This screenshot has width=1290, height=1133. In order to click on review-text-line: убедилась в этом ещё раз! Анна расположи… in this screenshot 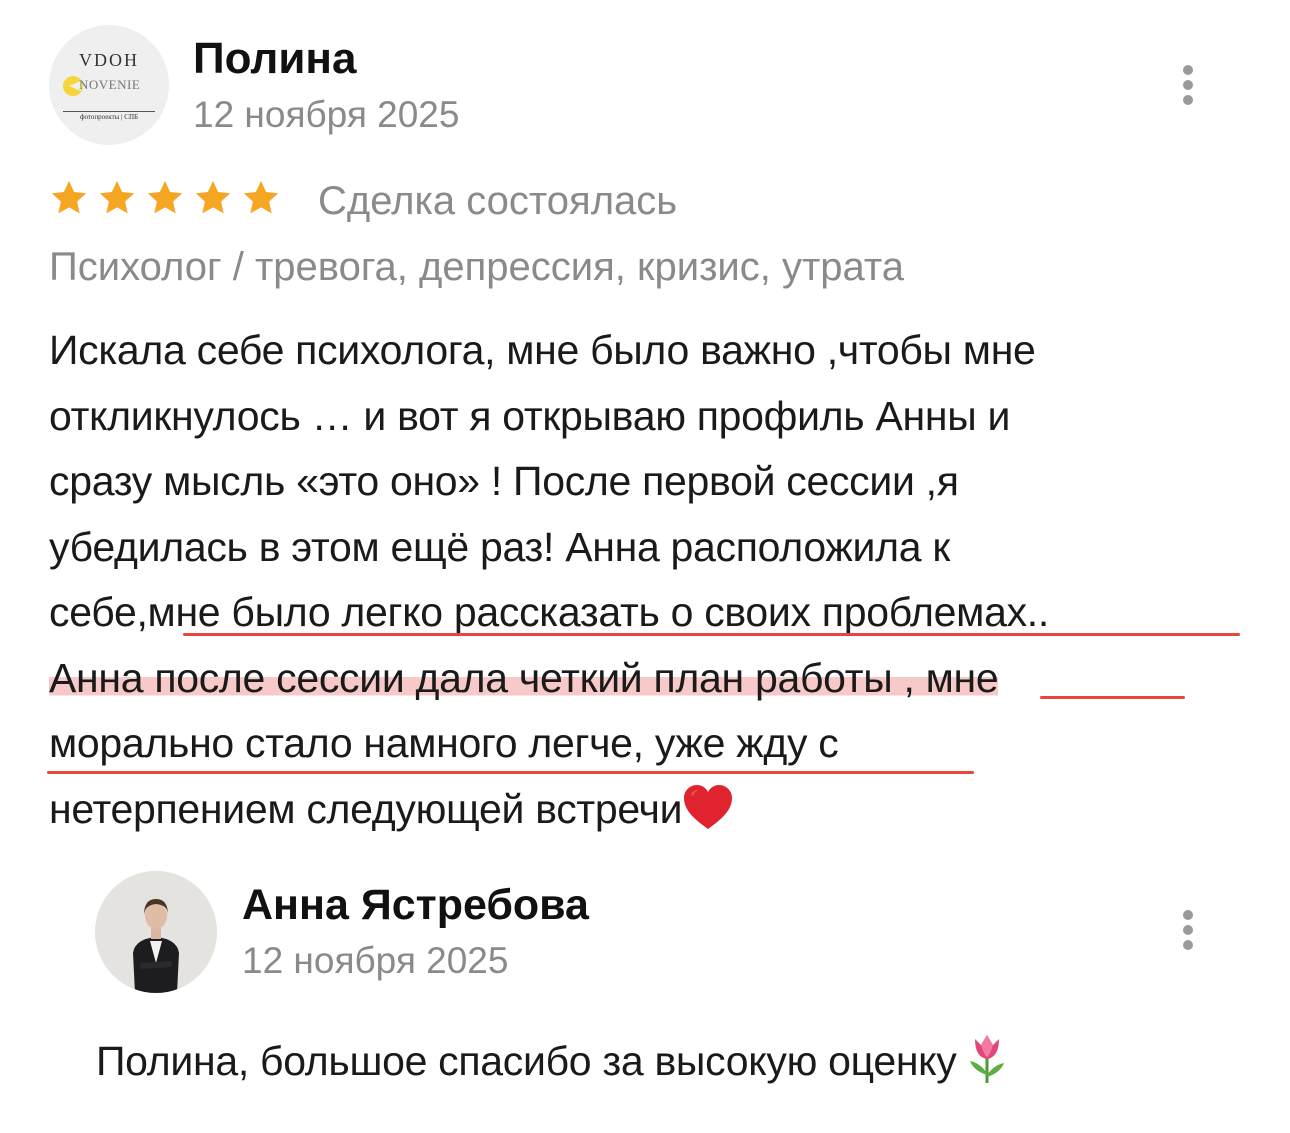, I will do `click(499, 546)`.